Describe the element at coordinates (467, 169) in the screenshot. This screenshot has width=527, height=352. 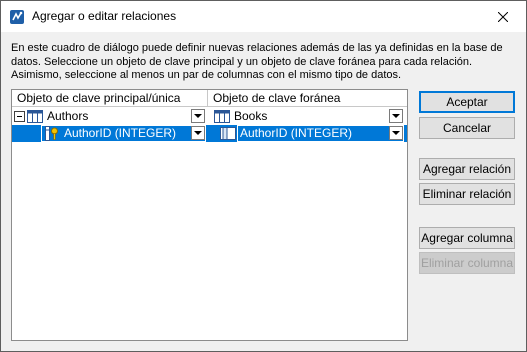
I see `add-relation-button: Agregar relación` at that location.